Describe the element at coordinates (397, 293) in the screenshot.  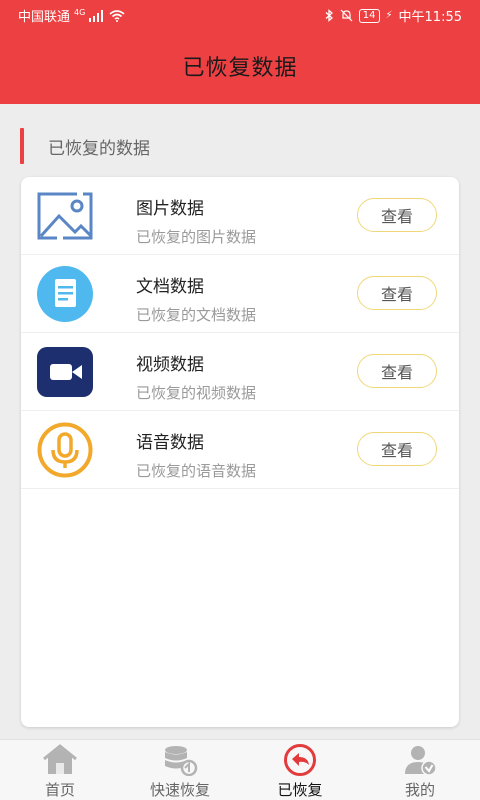
I see `view-documents-button: 查看` at that location.